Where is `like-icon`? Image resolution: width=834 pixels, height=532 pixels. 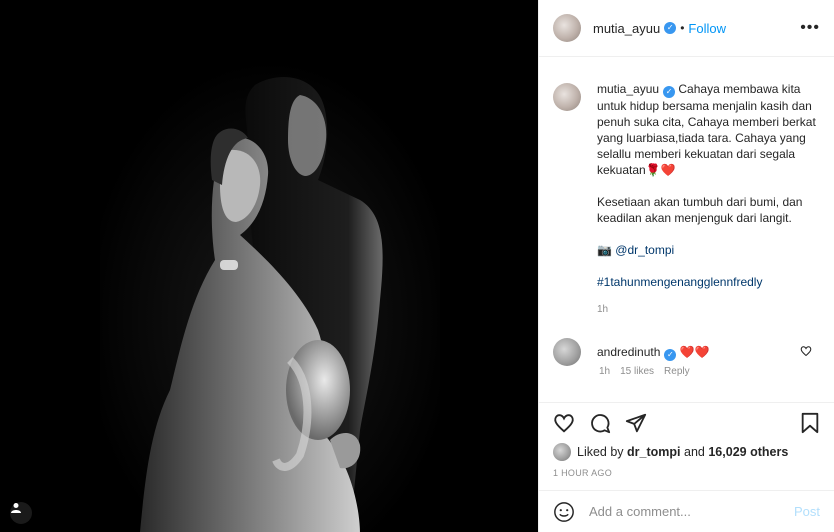 like-icon is located at coordinates (564, 423).